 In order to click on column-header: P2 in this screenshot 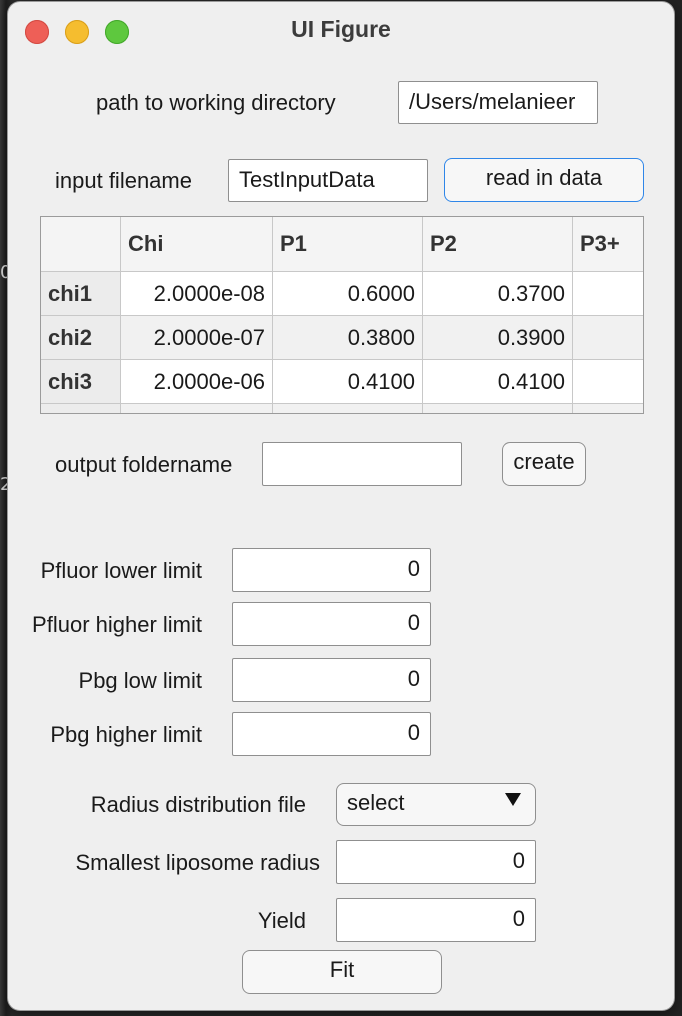, I will do `click(498, 244)`.